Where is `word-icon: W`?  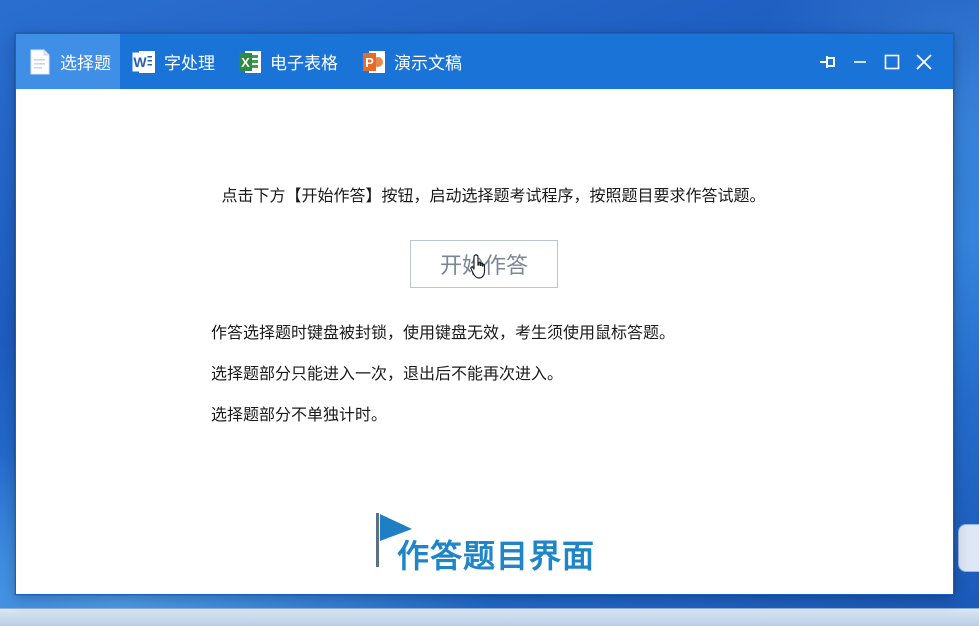
word-icon: W is located at coordinates (143, 61).